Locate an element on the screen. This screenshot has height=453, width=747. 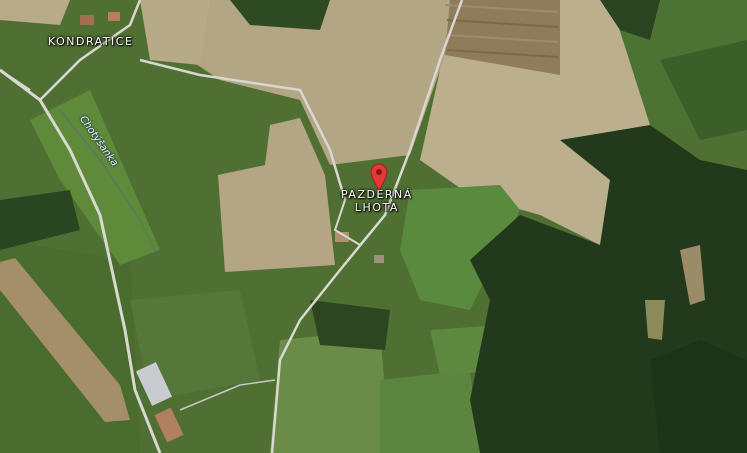
map-pin-shape is located at coordinates (379, 177).